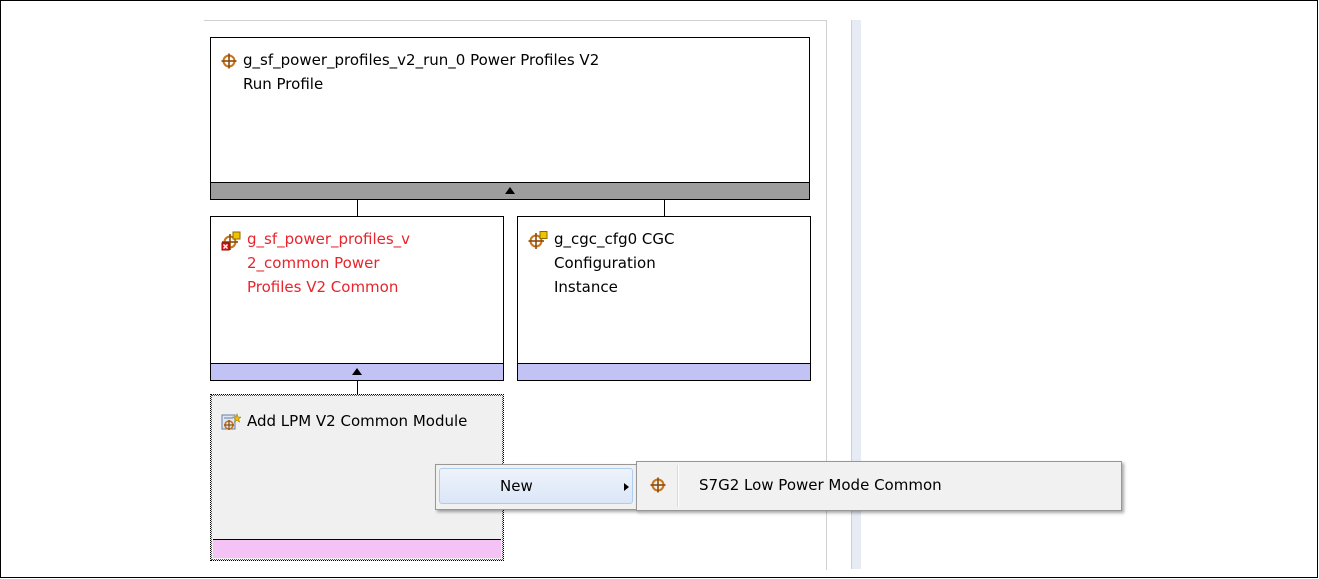 This screenshot has width=1319, height=579. I want to click on chevron-right-icon, so click(626, 487).